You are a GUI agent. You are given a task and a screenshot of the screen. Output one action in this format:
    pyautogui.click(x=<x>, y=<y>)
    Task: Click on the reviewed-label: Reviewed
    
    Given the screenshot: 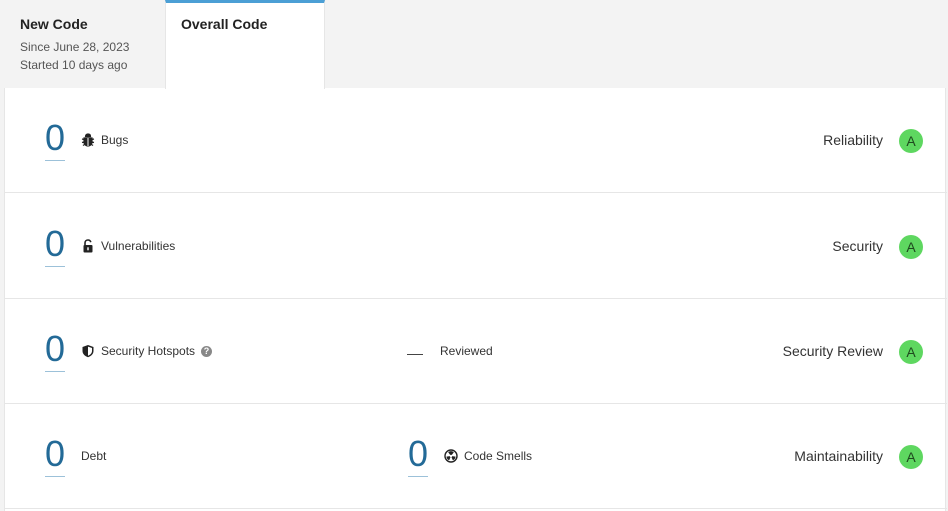 What is the action you would take?
    pyautogui.click(x=466, y=351)
    